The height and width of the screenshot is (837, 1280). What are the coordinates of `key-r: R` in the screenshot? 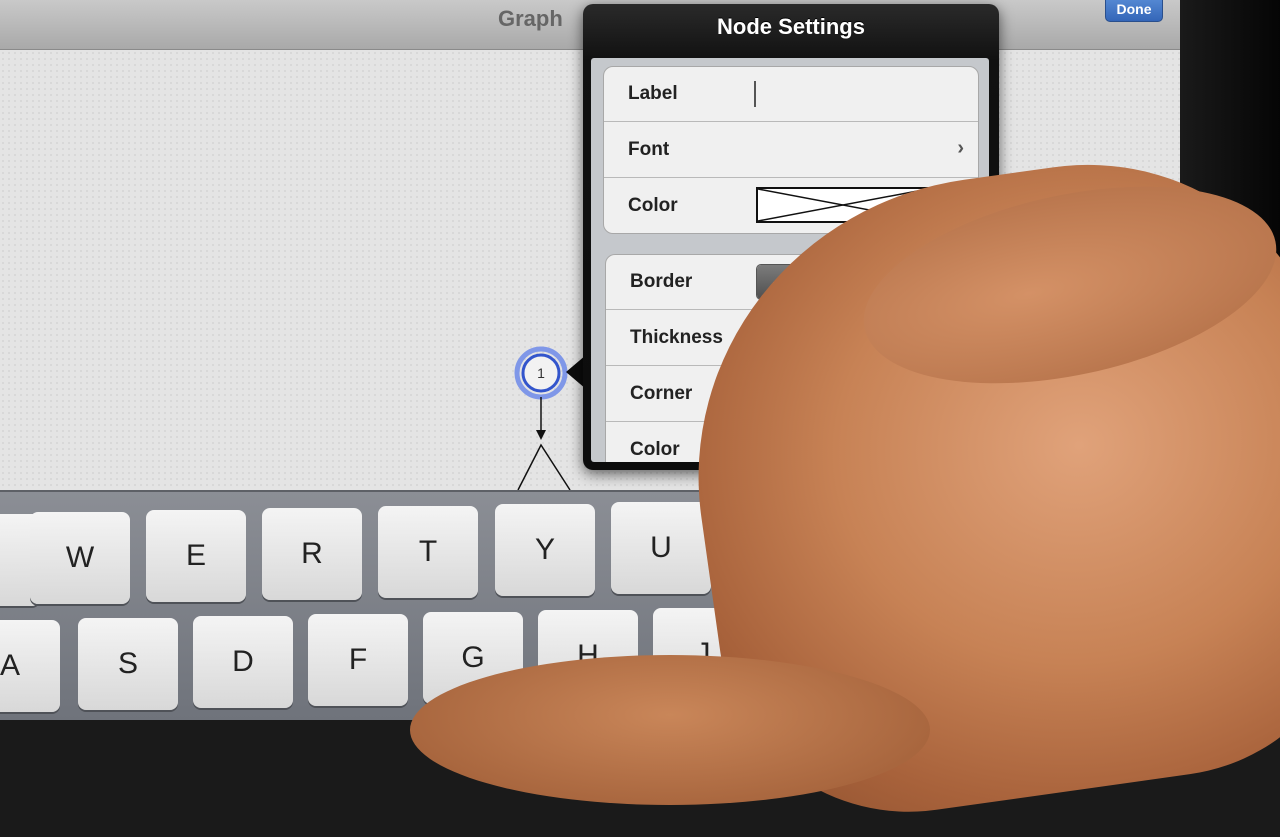 It's located at (312, 554).